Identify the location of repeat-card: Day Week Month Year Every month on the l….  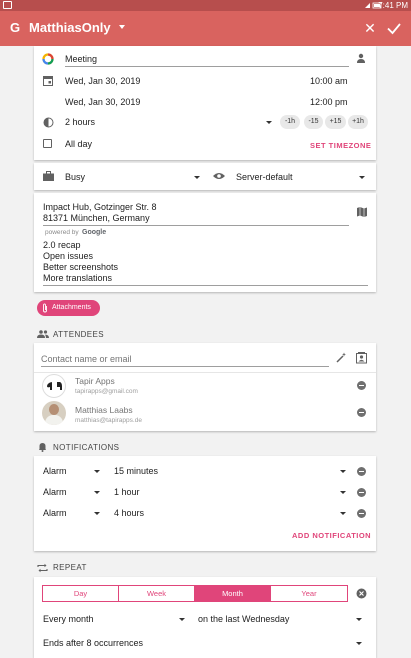
(205, 617).